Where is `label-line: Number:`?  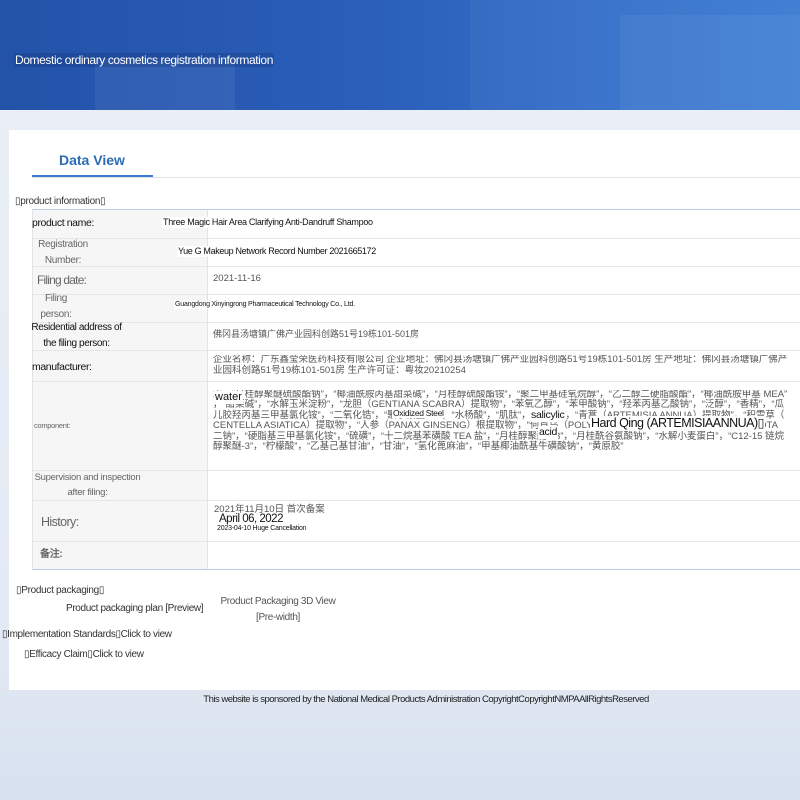 label-line: Number: is located at coordinates (63, 260).